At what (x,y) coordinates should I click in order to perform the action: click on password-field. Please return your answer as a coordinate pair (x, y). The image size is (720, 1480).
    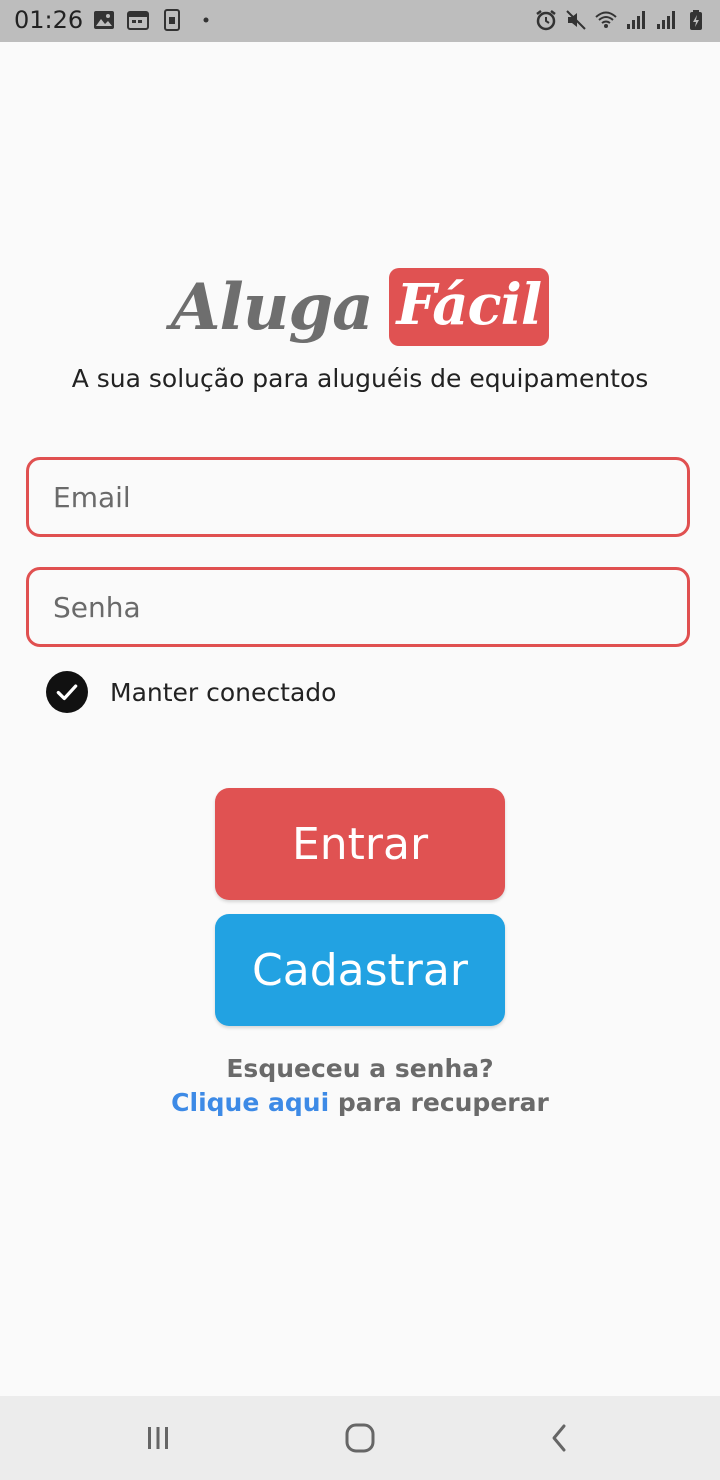
    Looking at the image, I should click on (358, 607).